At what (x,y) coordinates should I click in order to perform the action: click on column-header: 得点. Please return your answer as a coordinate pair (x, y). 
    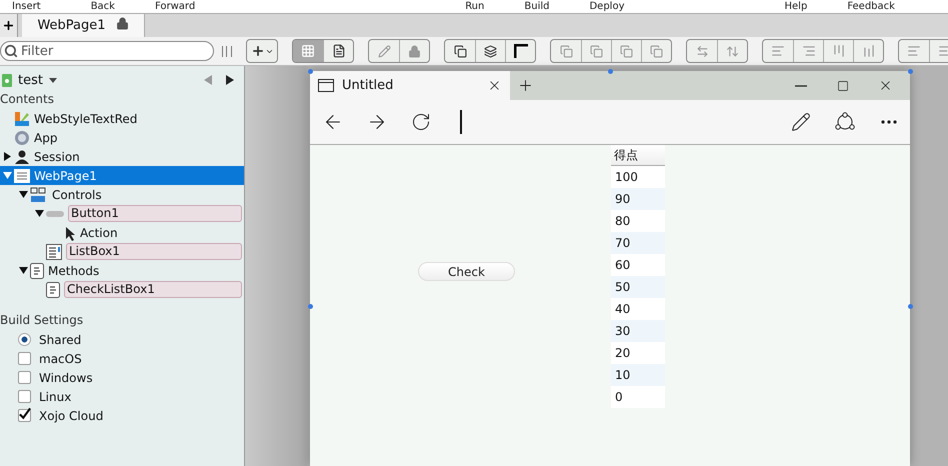
    Looking at the image, I should click on (638, 155).